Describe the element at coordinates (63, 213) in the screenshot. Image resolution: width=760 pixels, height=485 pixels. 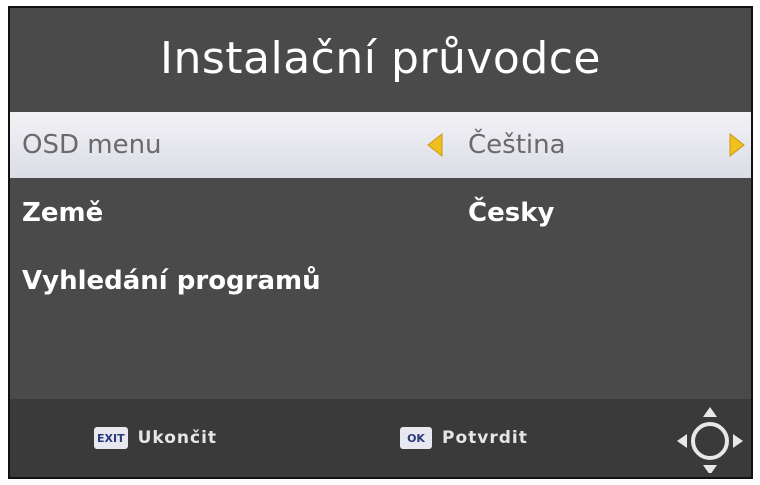
I see `menu-item-label: Země` at that location.